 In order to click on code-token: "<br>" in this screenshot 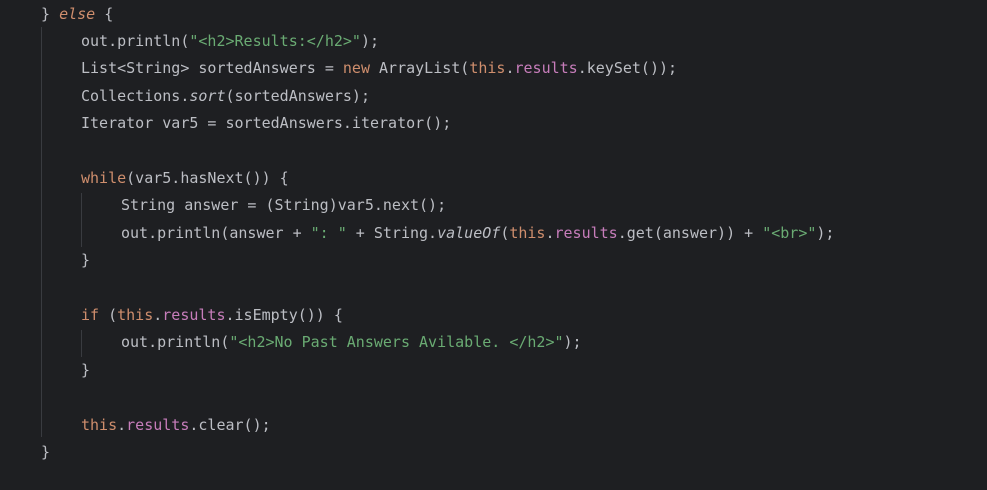, I will do `click(789, 232)`.